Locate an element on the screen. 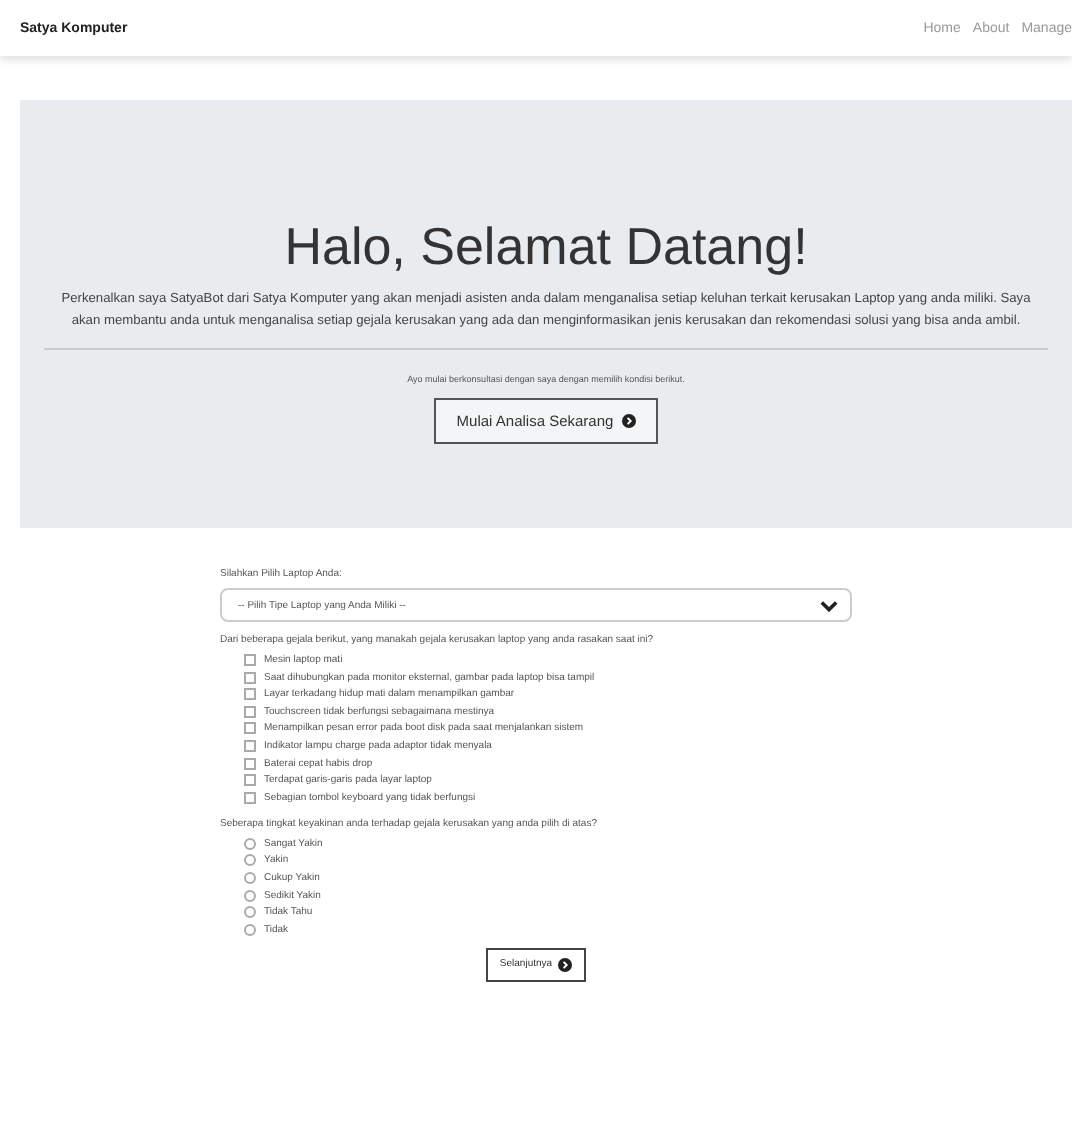  welcome-title: Halo, Selamat Datang! is located at coordinates (546, 247).